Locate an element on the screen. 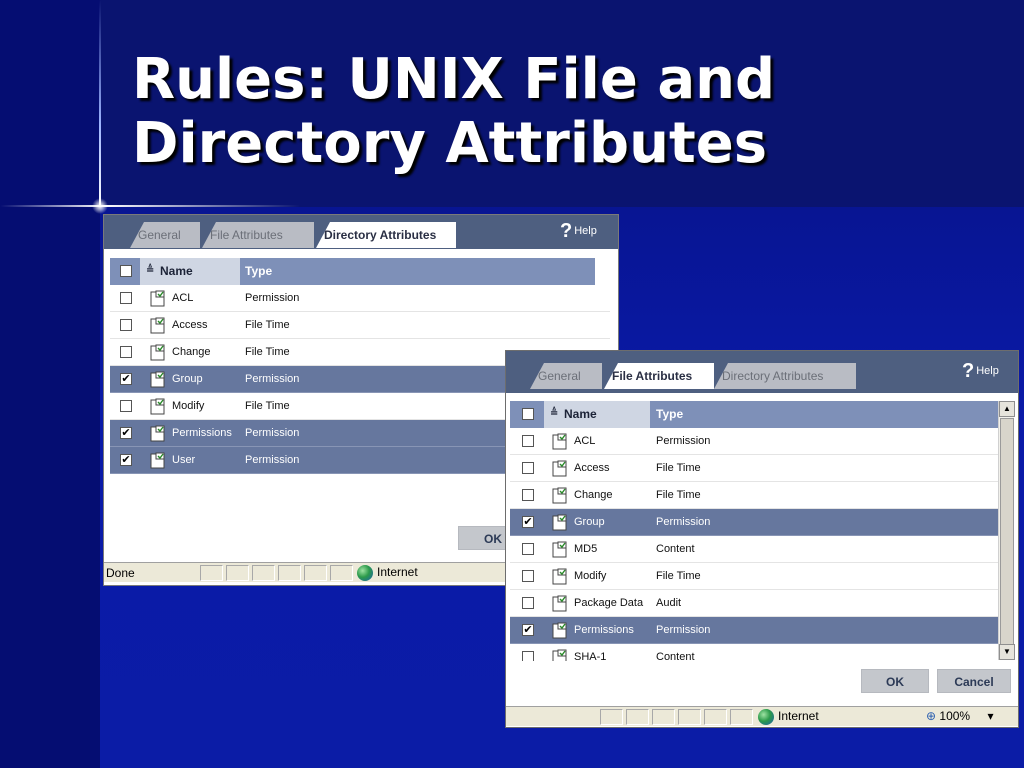  help-label: Help is located at coordinates (585, 231).